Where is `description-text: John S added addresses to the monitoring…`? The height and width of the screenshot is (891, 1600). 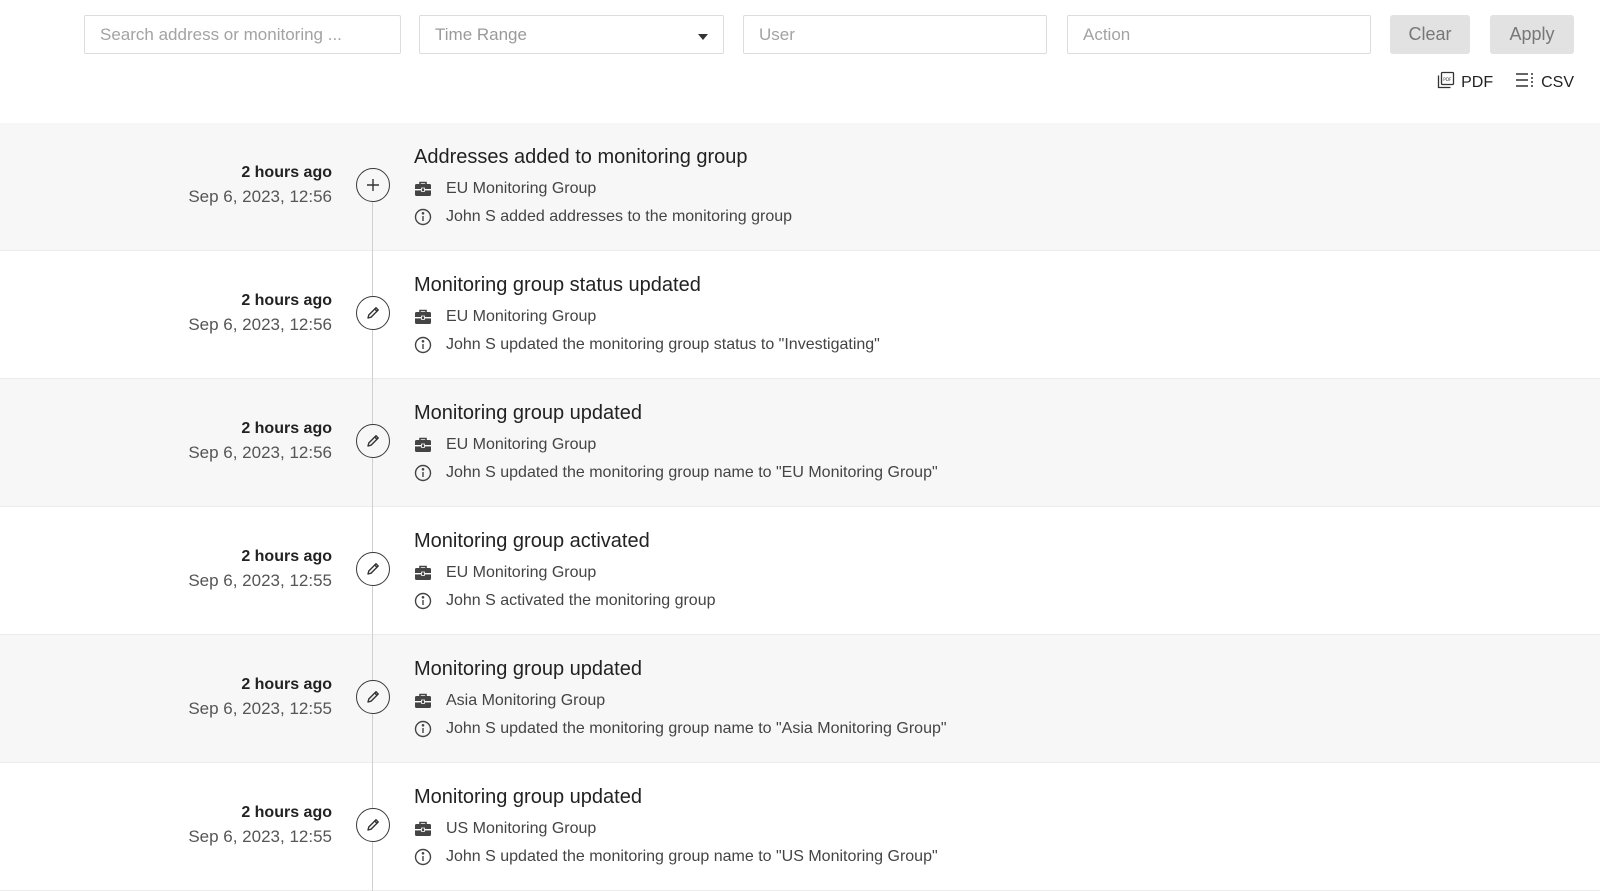 description-text: John S added addresses to the monitoring… is located at coordinates (619, 216).